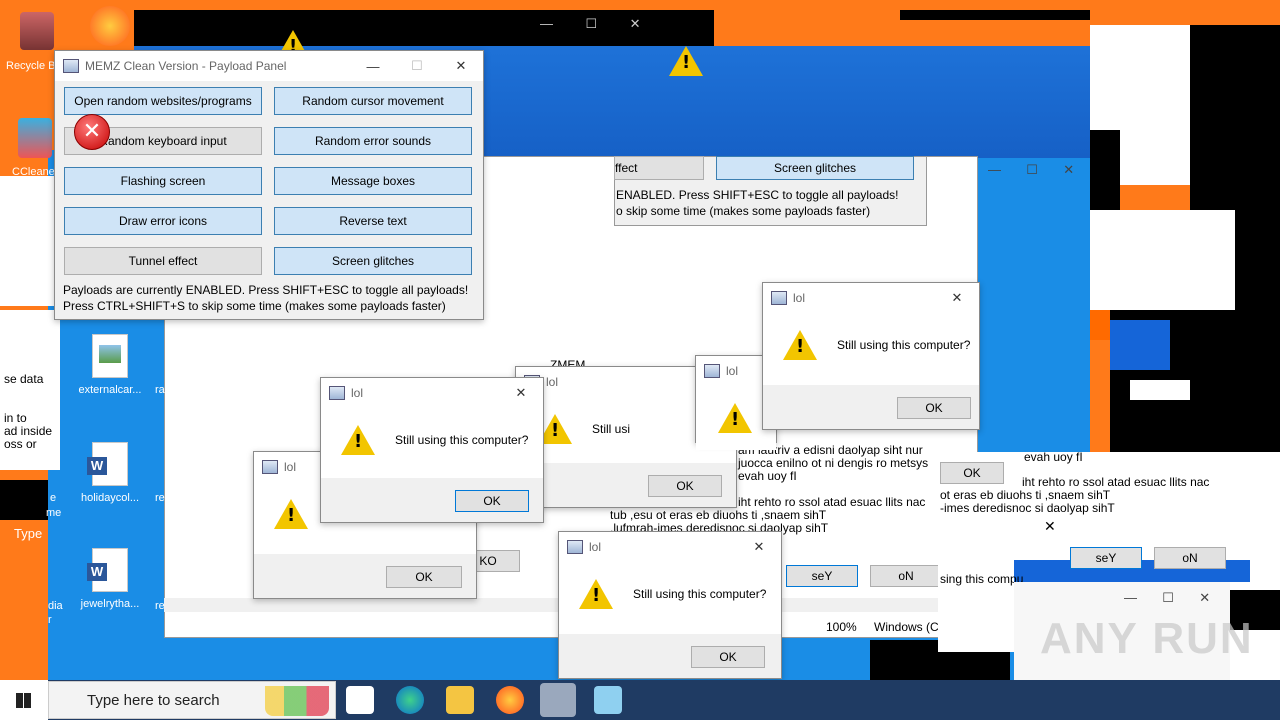 The width and height of the screenshot is (1280, 720). Describe the element at coordinates (558, 700) in the screenshot. I see `memz-taskbar-icon` at that location.